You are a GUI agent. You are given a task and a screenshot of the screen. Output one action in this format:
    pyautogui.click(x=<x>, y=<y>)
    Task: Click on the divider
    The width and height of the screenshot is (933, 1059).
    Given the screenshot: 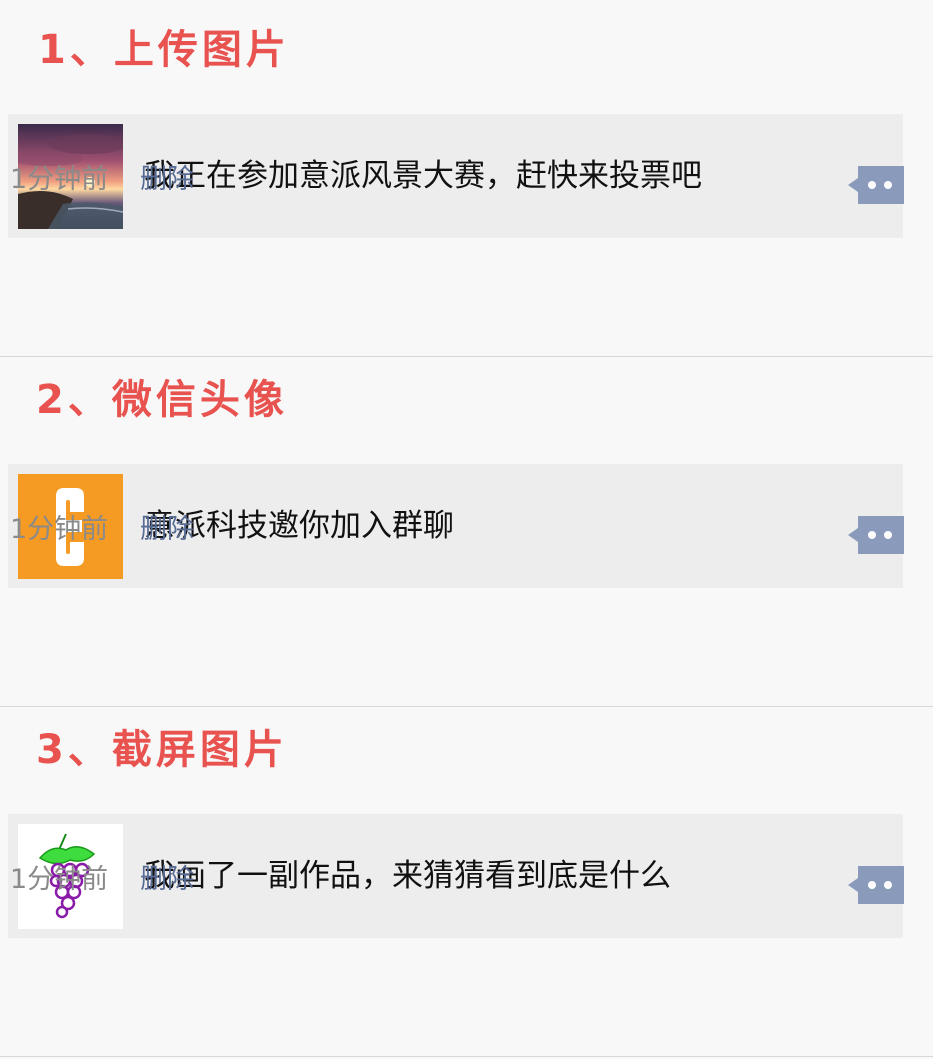 What is the action you would take?
    pyautogui.click(x=466, y=1056)
    